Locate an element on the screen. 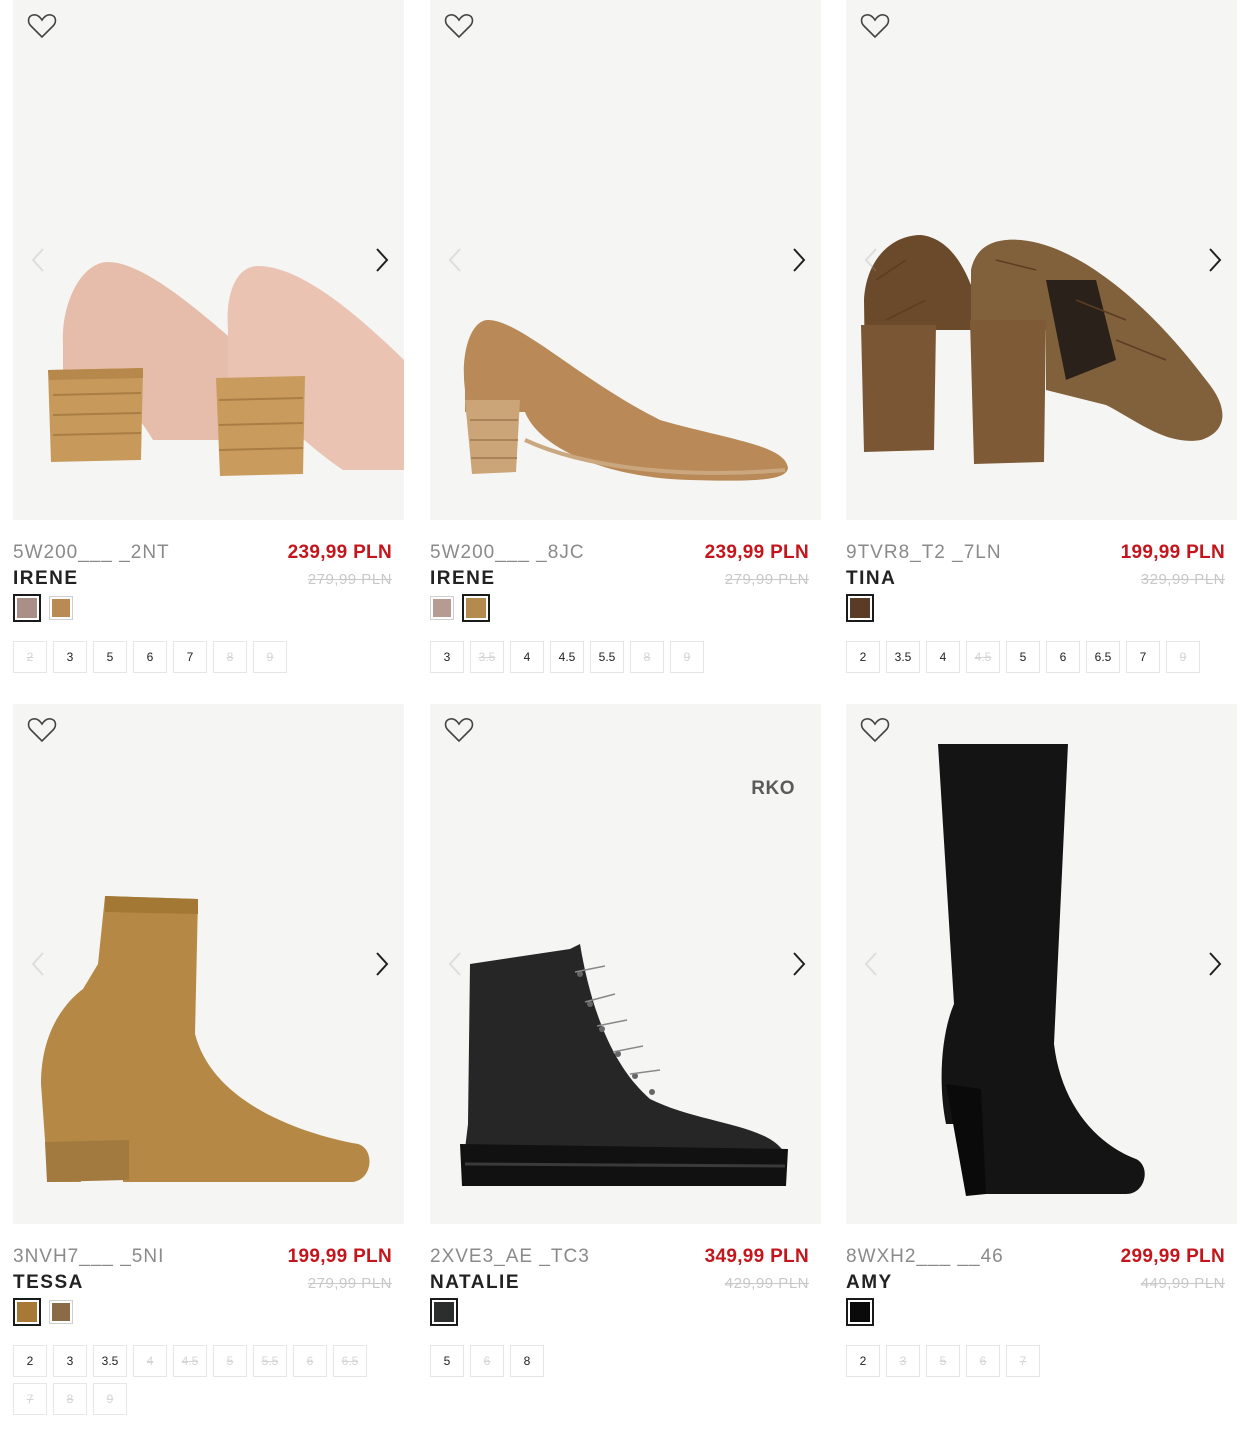  pink-pump-image is located at coordinates (226, 369).